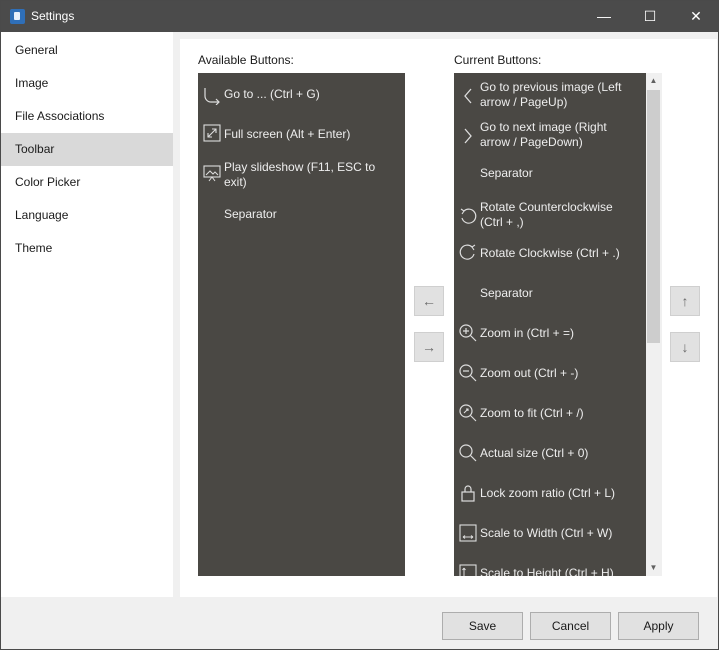 This screenshot has height=650, width=719. I want to click on list-item-label: Zoom out (Ctrl + -), so click(529, 373).